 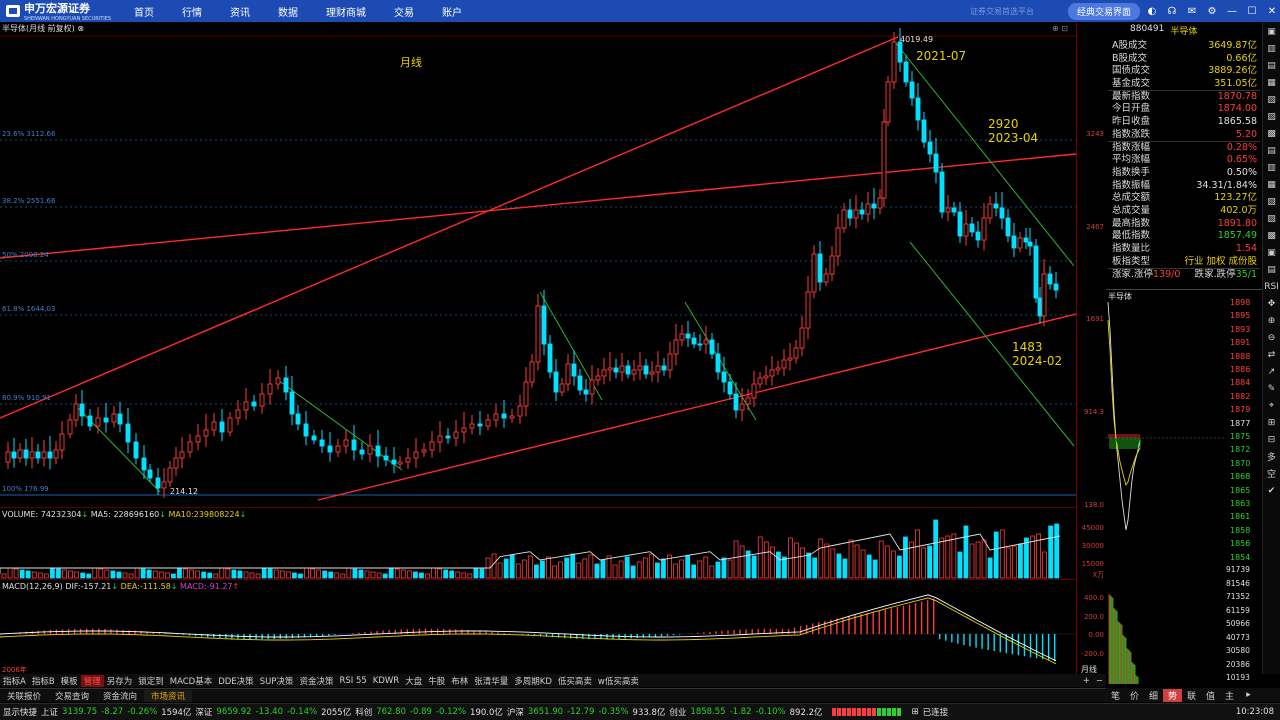 I want to click on mail-icon: ✉, so click(x=1192, y=11).